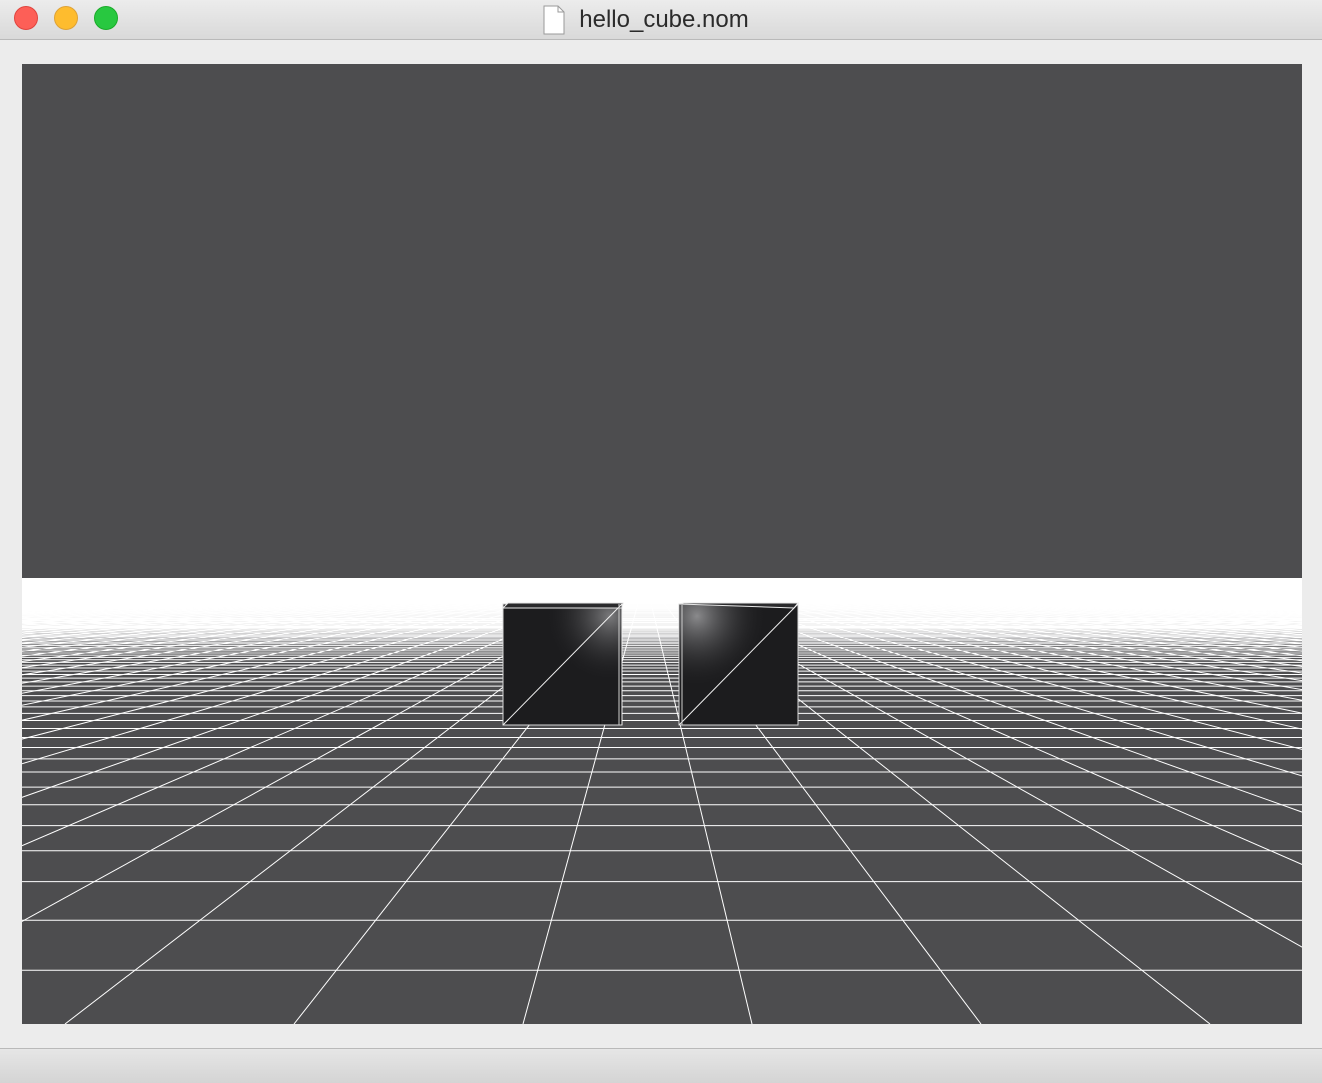  Describe the element at coordinates (664, 19) in the screenshot. I see `window-title: hello_cube.nom` at that location.